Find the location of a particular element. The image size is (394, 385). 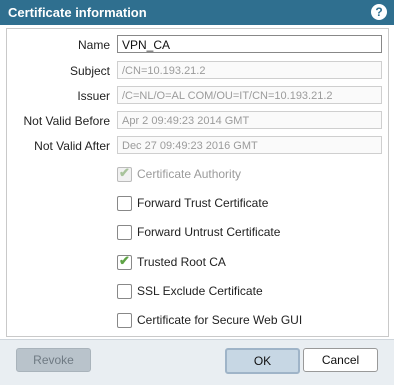

subject-field: /CN=10.193.21.2 is located at coordinates (249, 70).